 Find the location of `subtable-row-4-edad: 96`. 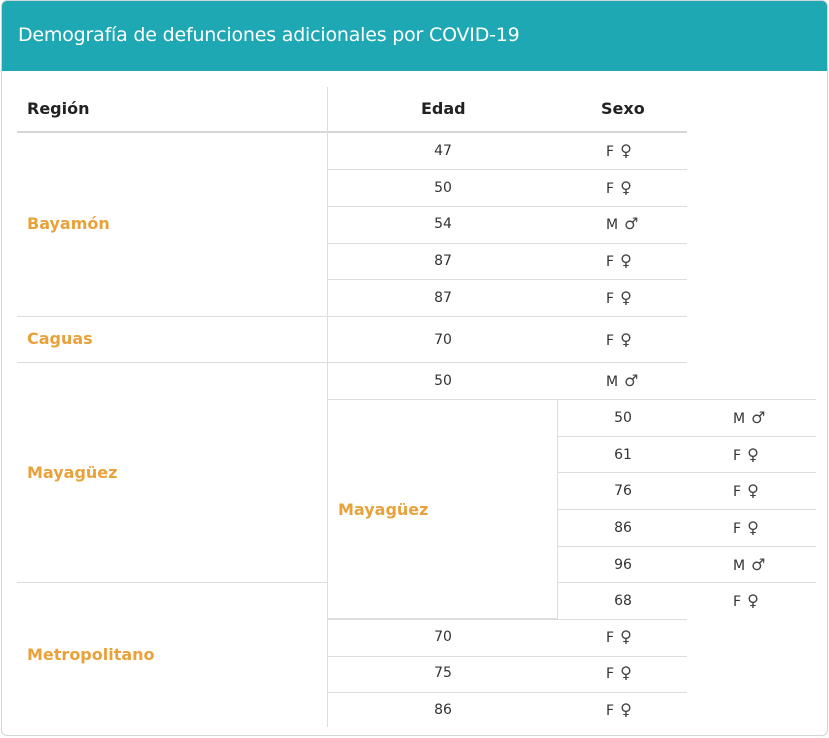

subtable-row-4-edad: 96 is located at coordinates (623, 565).